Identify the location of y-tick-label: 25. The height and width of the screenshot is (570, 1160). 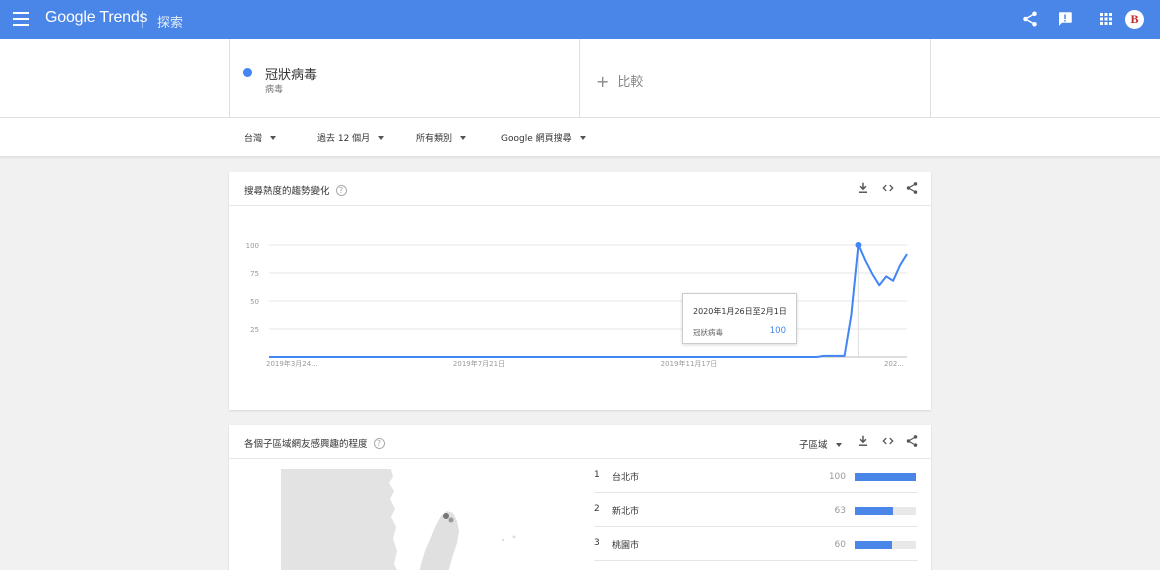
(254, 330).